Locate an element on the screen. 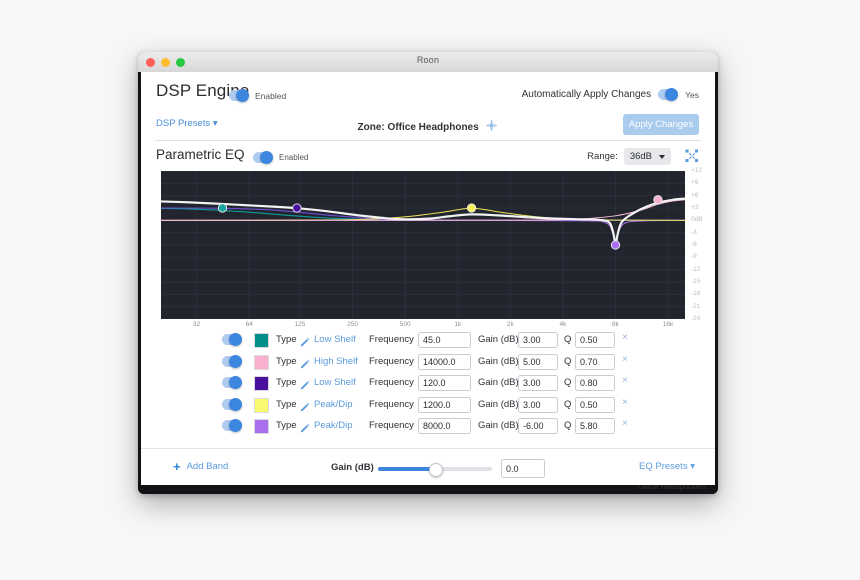 The height and width of the screenshot is (580, 860). parametric-eq-header: Parametric EQ Enabled Range: 36dB is located at coordinates (428, 156).